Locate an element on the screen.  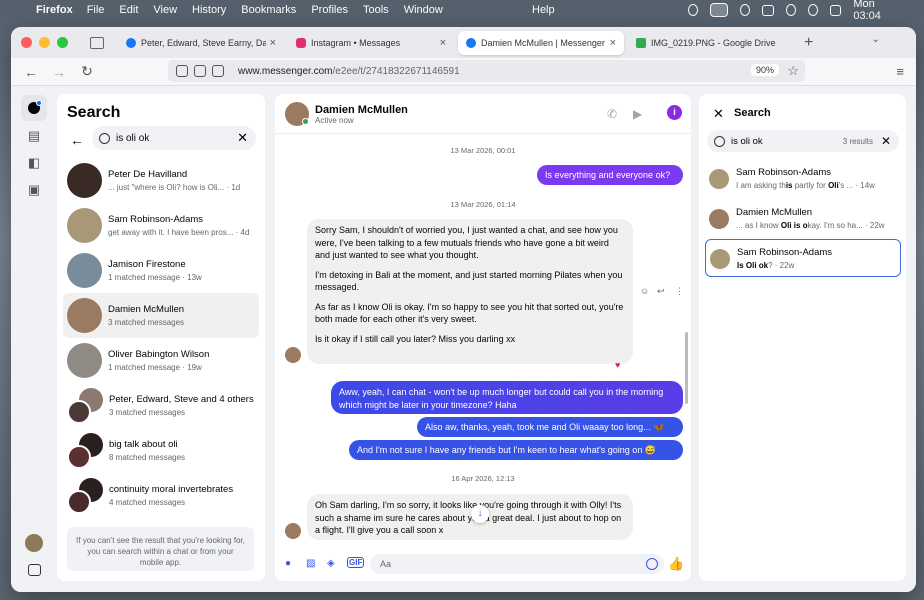
url-path: /e2ee/t/27418322671146591 is located at coordinates (396, 71).